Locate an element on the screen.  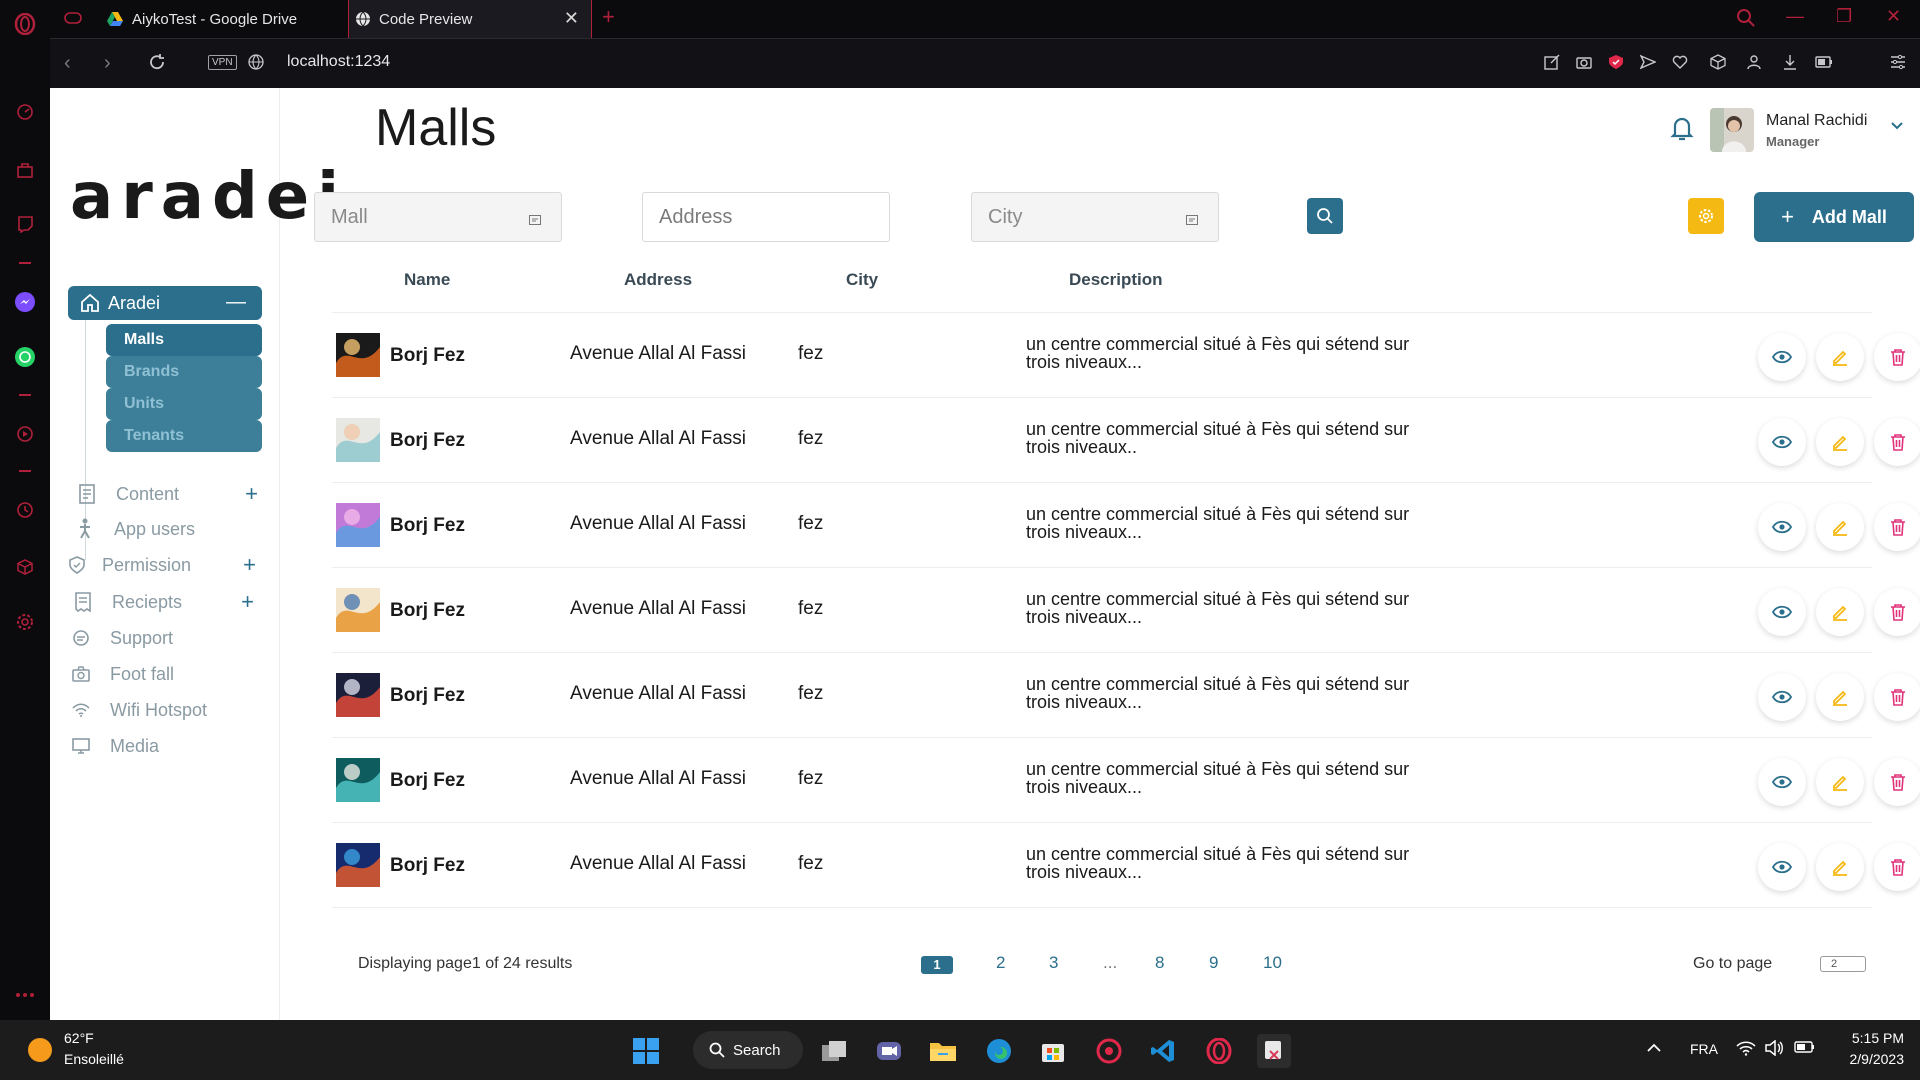
shopping-icon is located at coordinates (25, 170).